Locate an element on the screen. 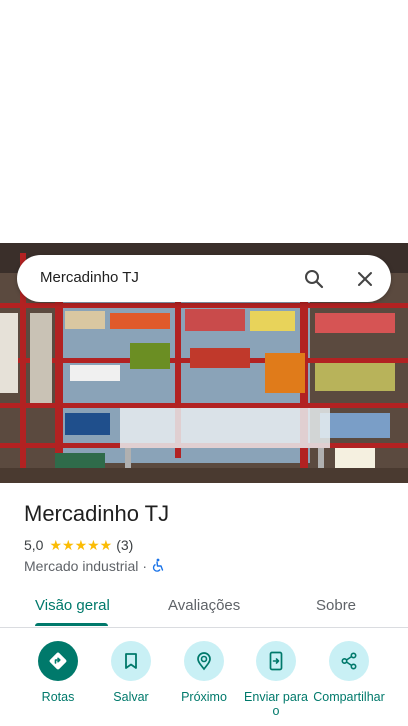 The width and height of the screenshot is (408, 726). save-label: Salvar is located at coordinates (131, 697).